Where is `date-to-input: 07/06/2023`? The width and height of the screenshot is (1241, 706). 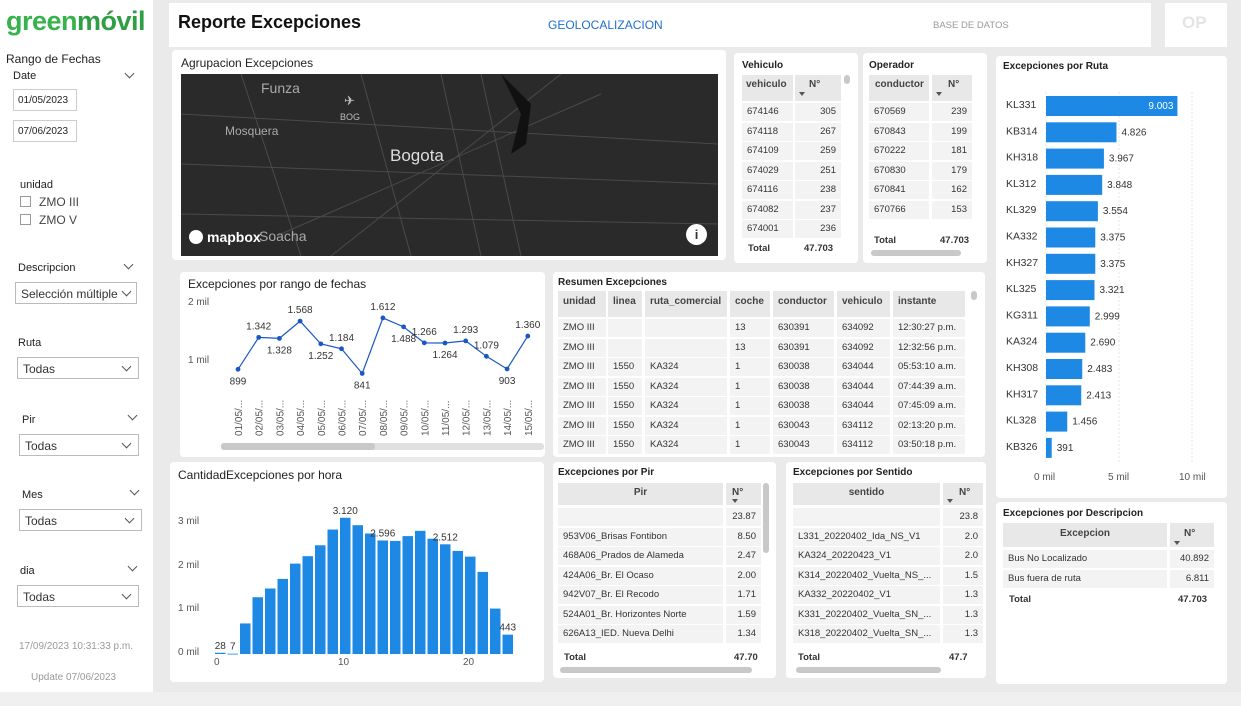
date-to-input: 07/06/2023 is located at coordinates (45, 131).